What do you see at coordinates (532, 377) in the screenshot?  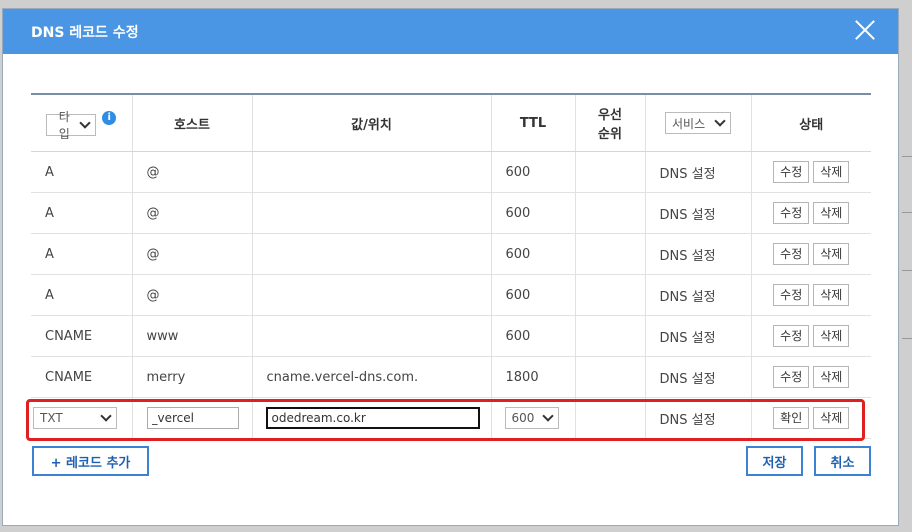 I see `record-ttl: 1800` at bounding box center [532, 377].